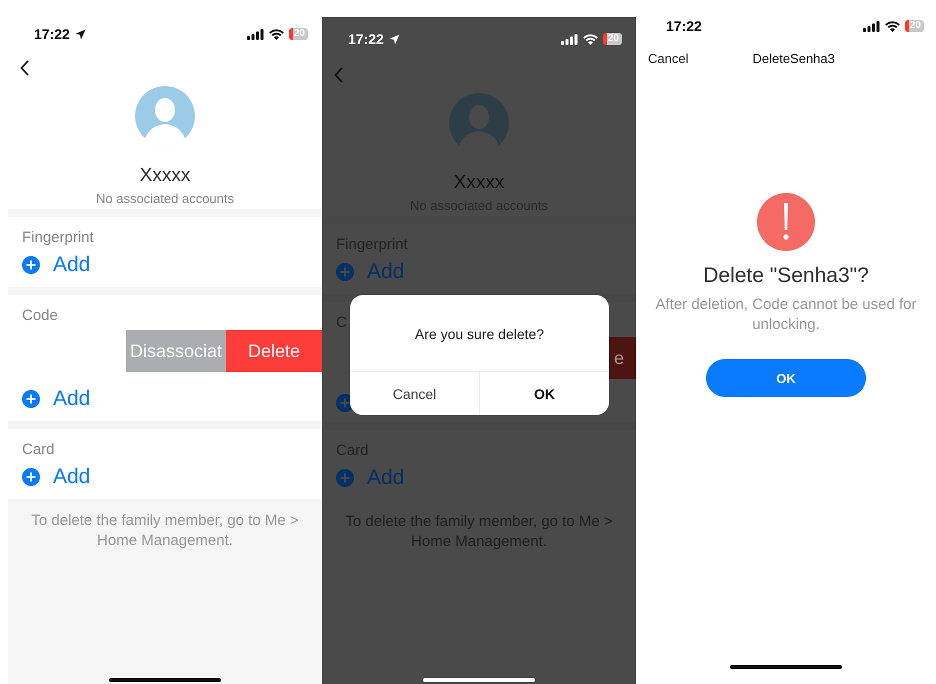 The height and width of the screenshot is (684, 936). I want to click on confirm-message: After deletion, Code cannot be used for unlocking., so click(786, 315).